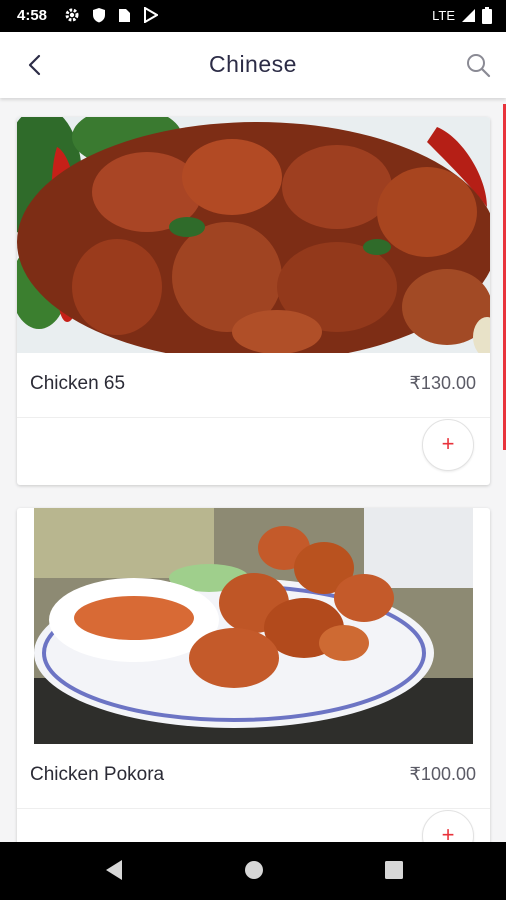  Describe the element at coordinates (124, 15) in the screenshot. I see `sim-card-icon` at that location.